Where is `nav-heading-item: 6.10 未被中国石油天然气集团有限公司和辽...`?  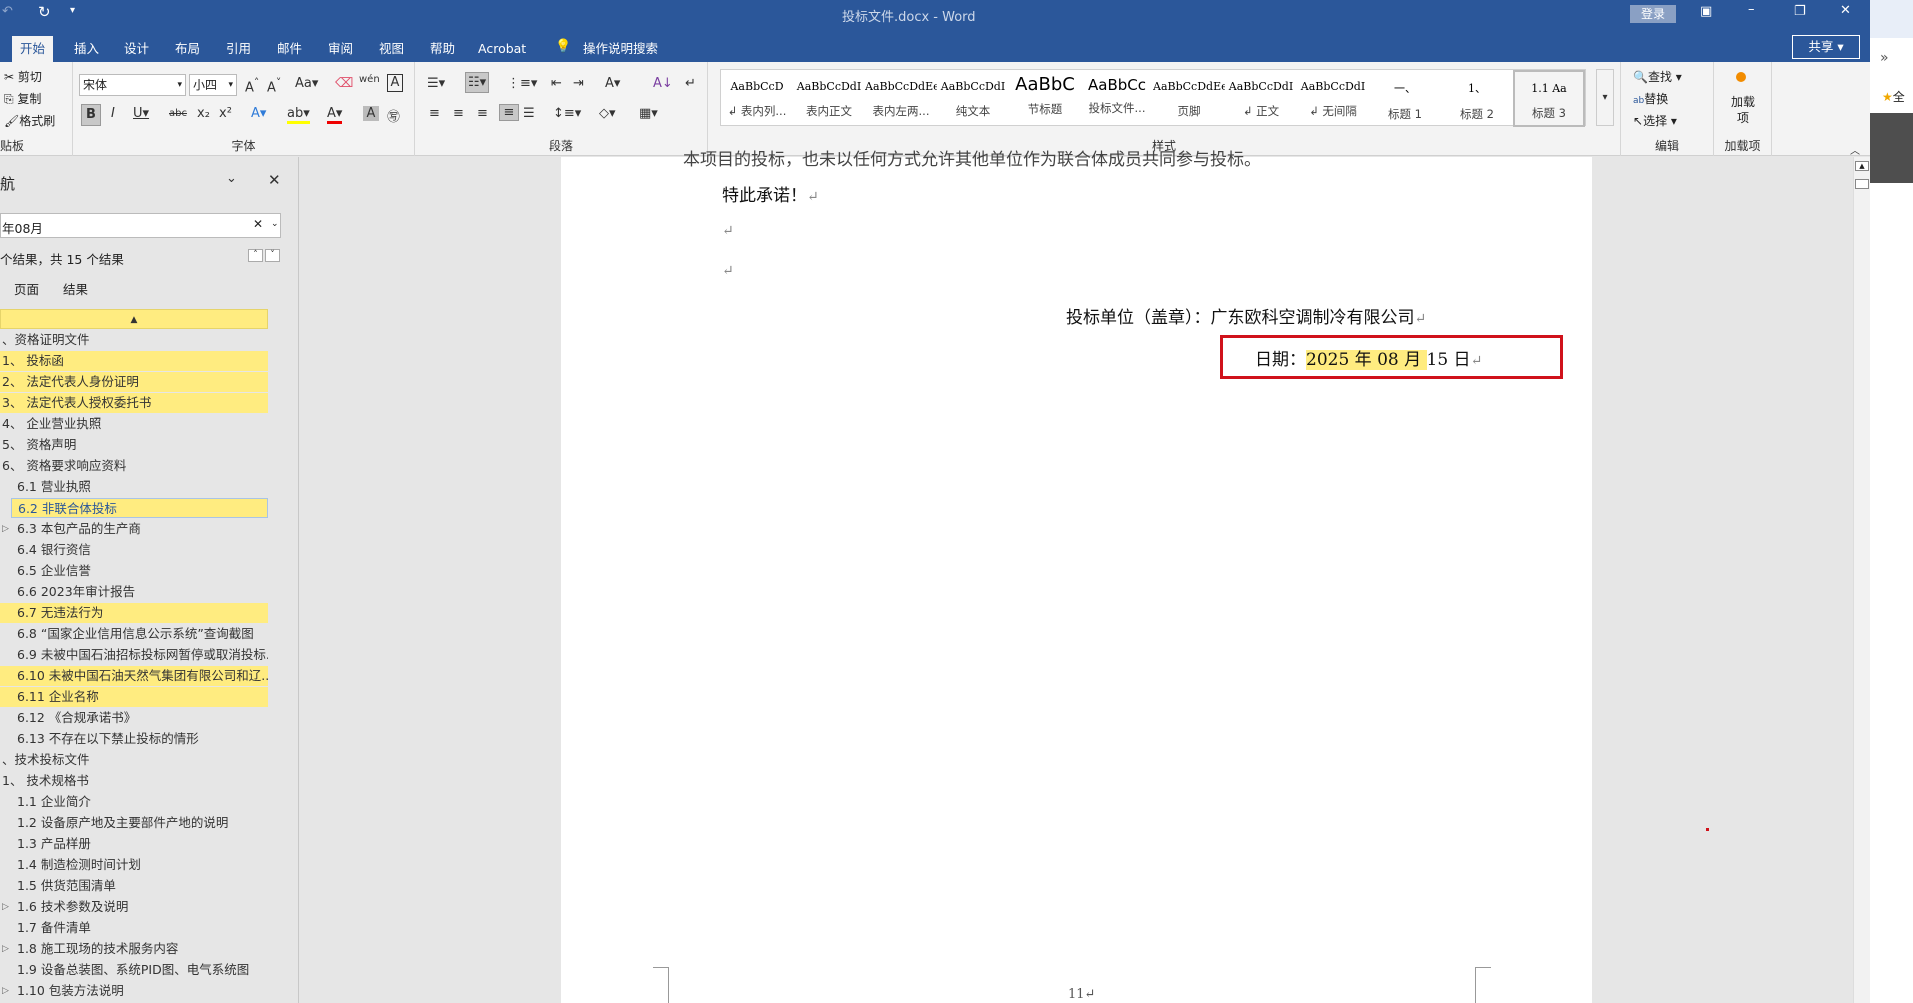 nav-heading-item: 6.10 未被中国石油天然气集团有限公司和辽... is located at coordinates (134, 676).